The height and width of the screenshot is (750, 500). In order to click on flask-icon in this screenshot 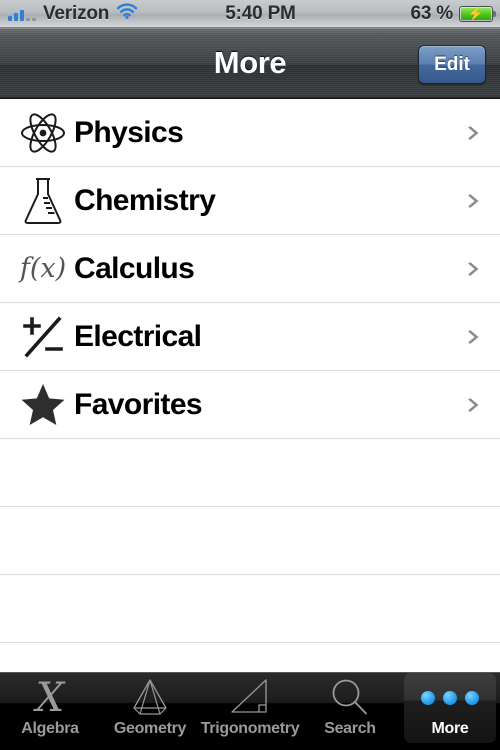, I will do `click(43, 201)`.